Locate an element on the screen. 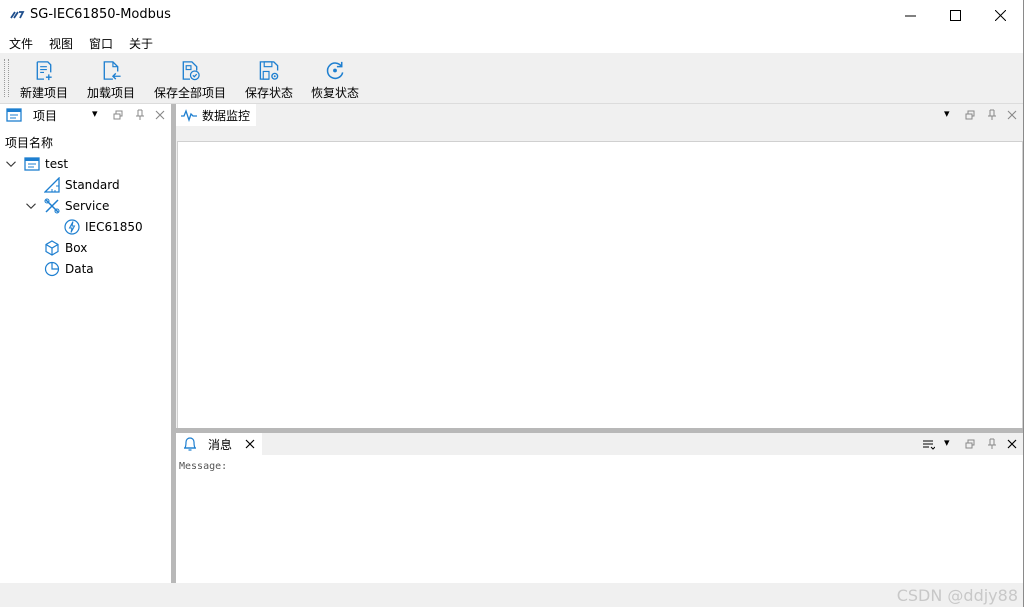 The height and width of the screenshot is (607, 1024). menu-view: 视图 is located at coordinates (61, 43).